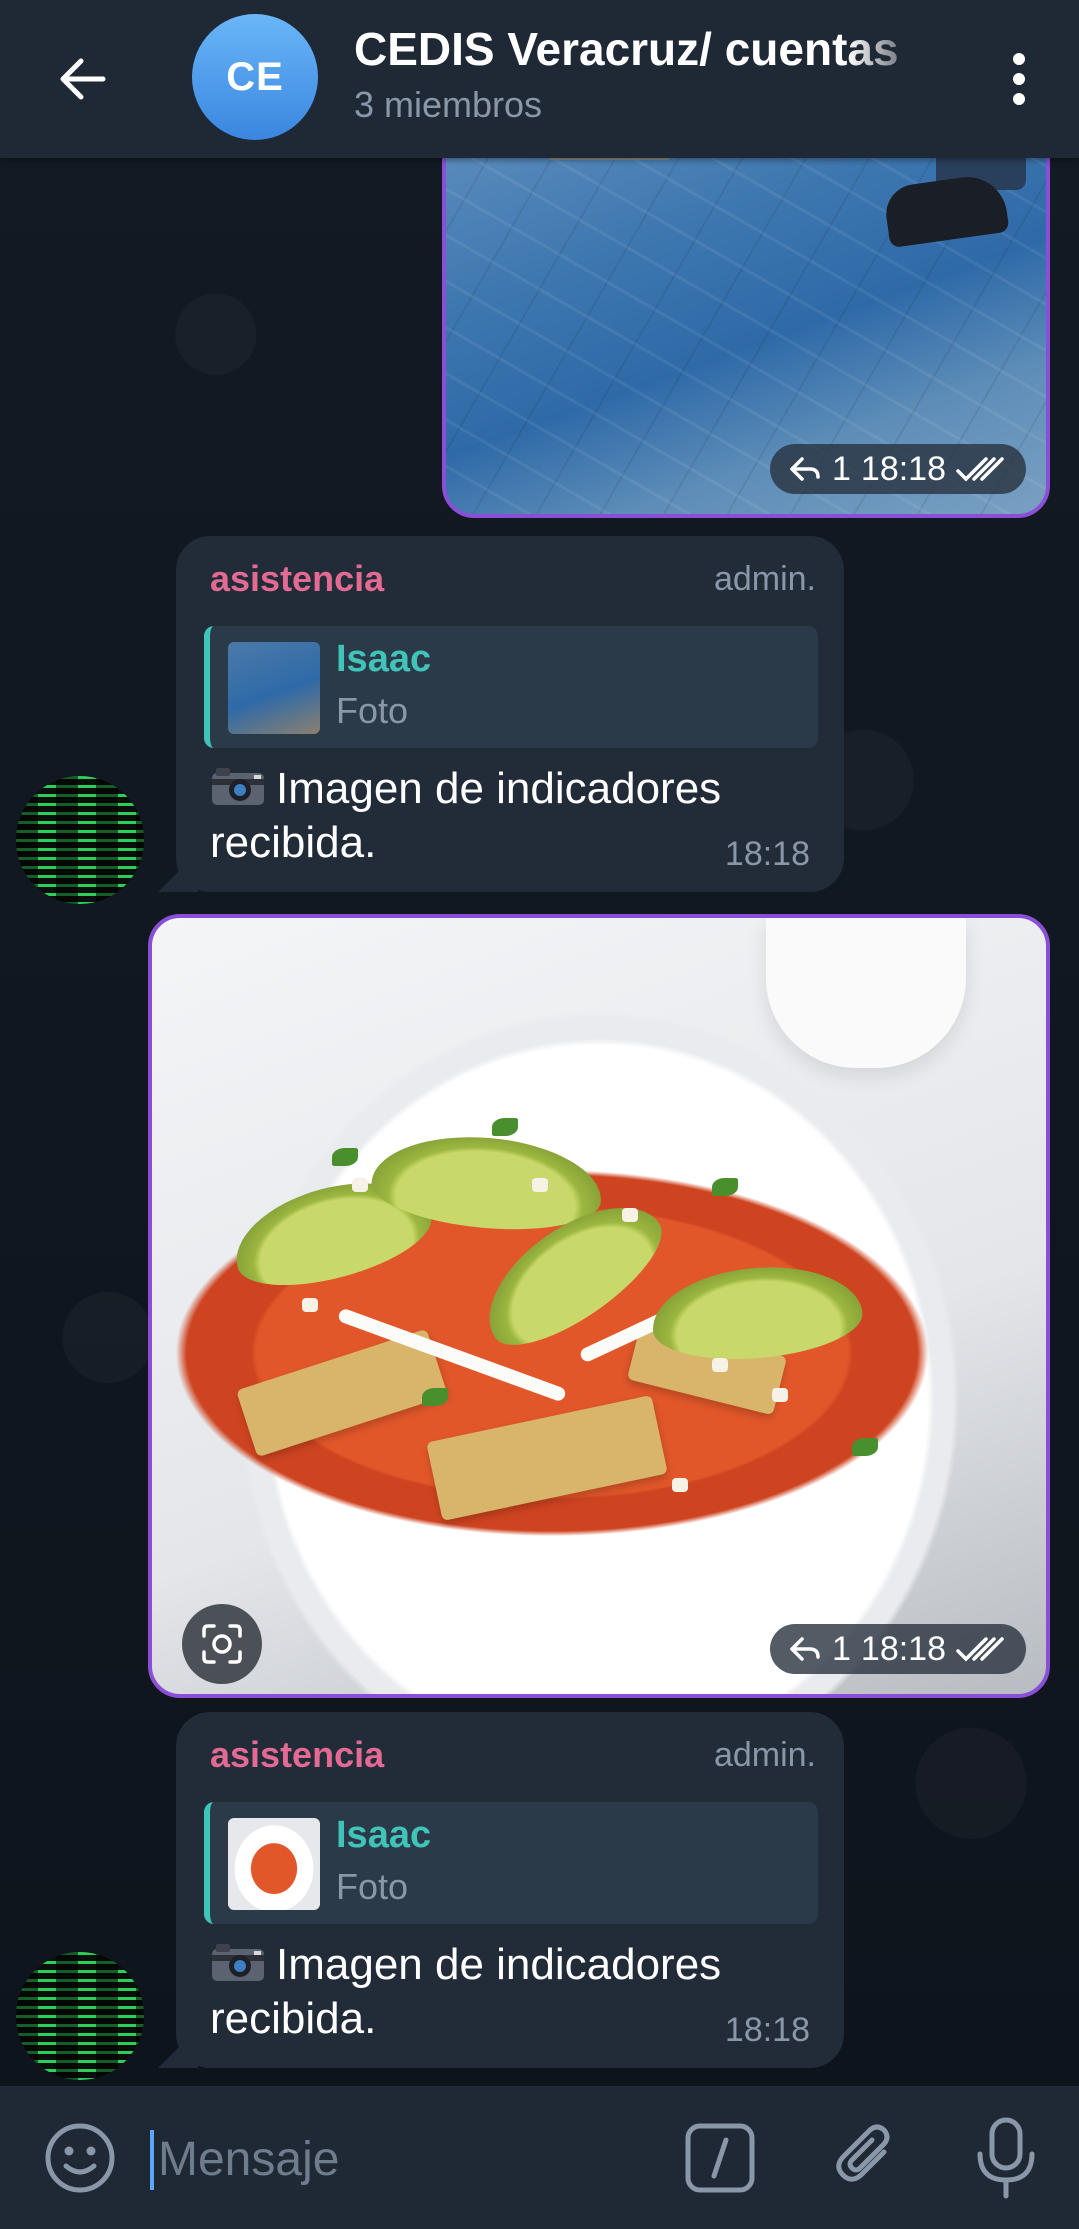 The height and width of the screenshot is (2229, 1079). Describe the element at coordinates (152, 2160) in the screenshot. I see `text-cursor` at that location.